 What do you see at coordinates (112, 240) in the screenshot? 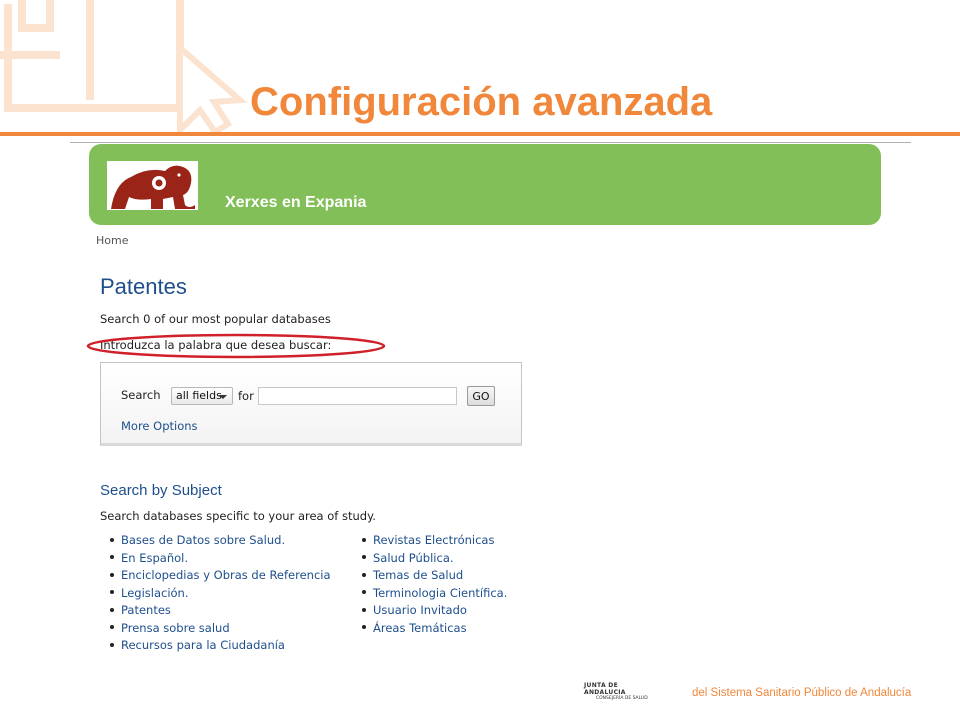
I see `breadcrumb-home-link: Home` at bounding box center [112, 240].